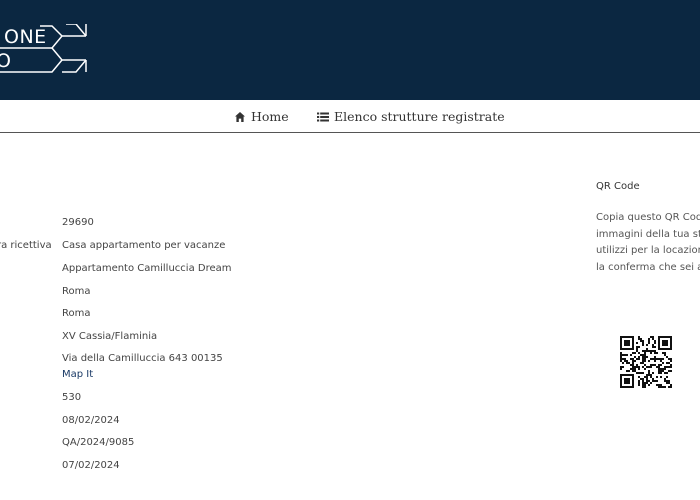 This screenshot has height=500, width=700. Describe the element at coordinates (72, 397) in the screenshot. I see `field-value-number: 530` at that location.